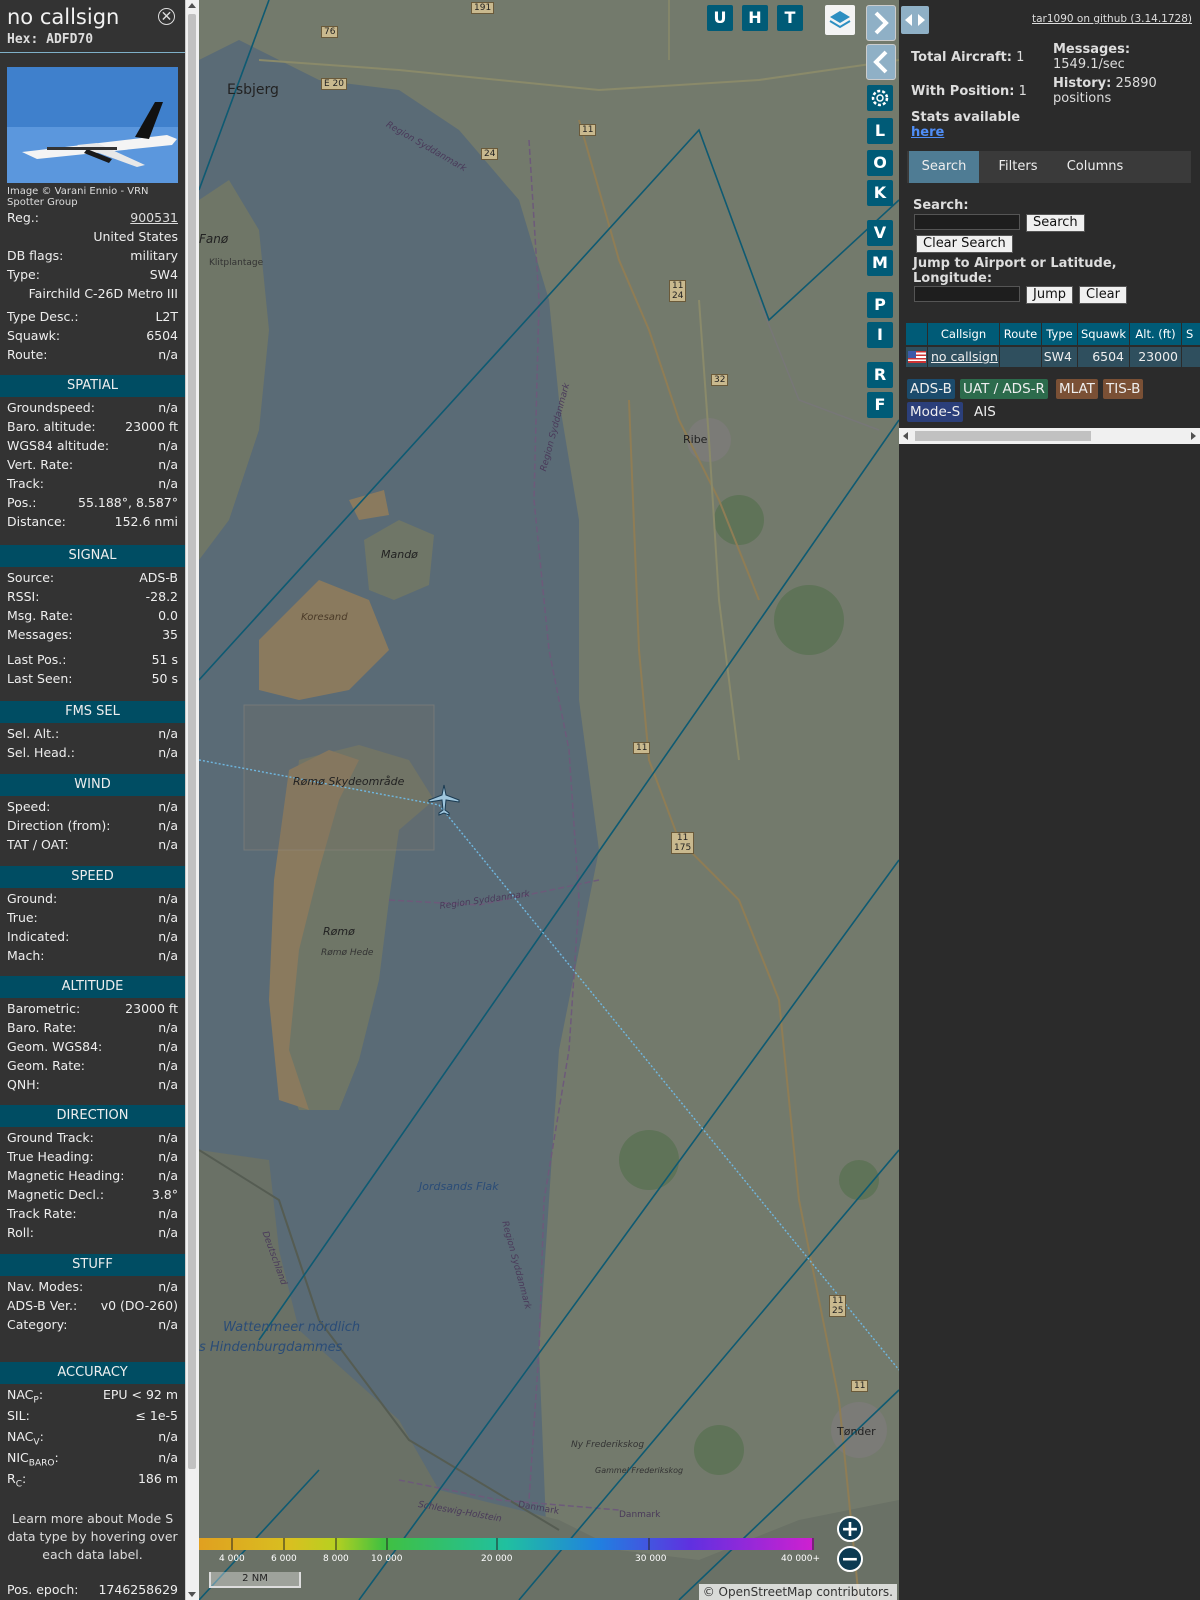  I want to click on accuracy-row-label: NACP:, so click(25, 1396).